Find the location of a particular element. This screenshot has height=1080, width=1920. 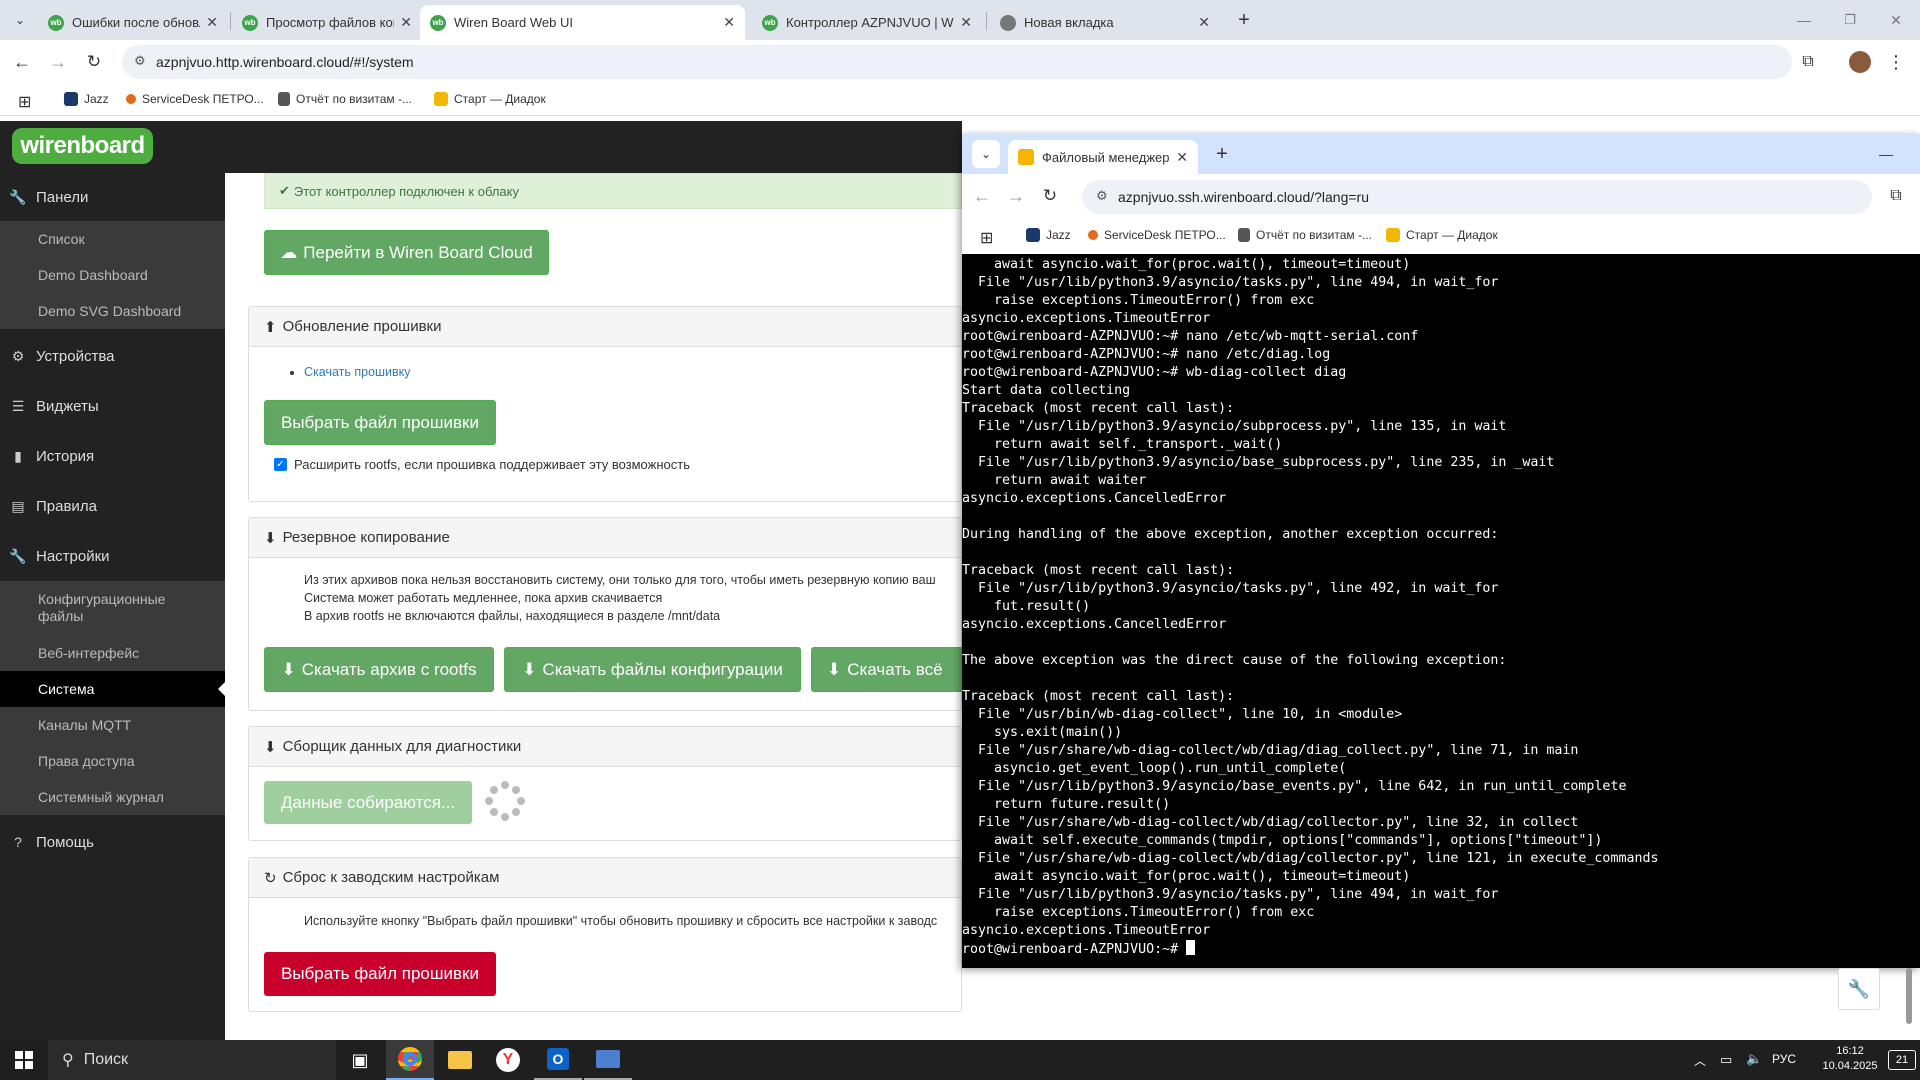

file-icon: ▤ is located at coordinates (18, 505).